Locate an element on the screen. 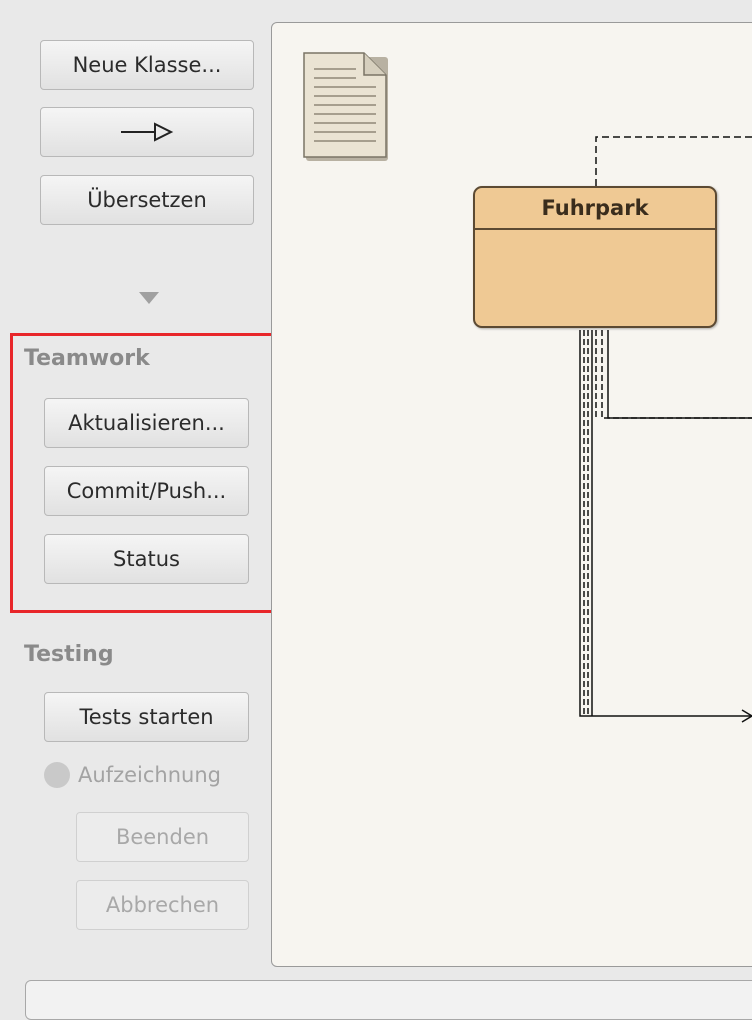  class-box-fuhrpark: Fuhrpark is located at coordinates (595, 257).